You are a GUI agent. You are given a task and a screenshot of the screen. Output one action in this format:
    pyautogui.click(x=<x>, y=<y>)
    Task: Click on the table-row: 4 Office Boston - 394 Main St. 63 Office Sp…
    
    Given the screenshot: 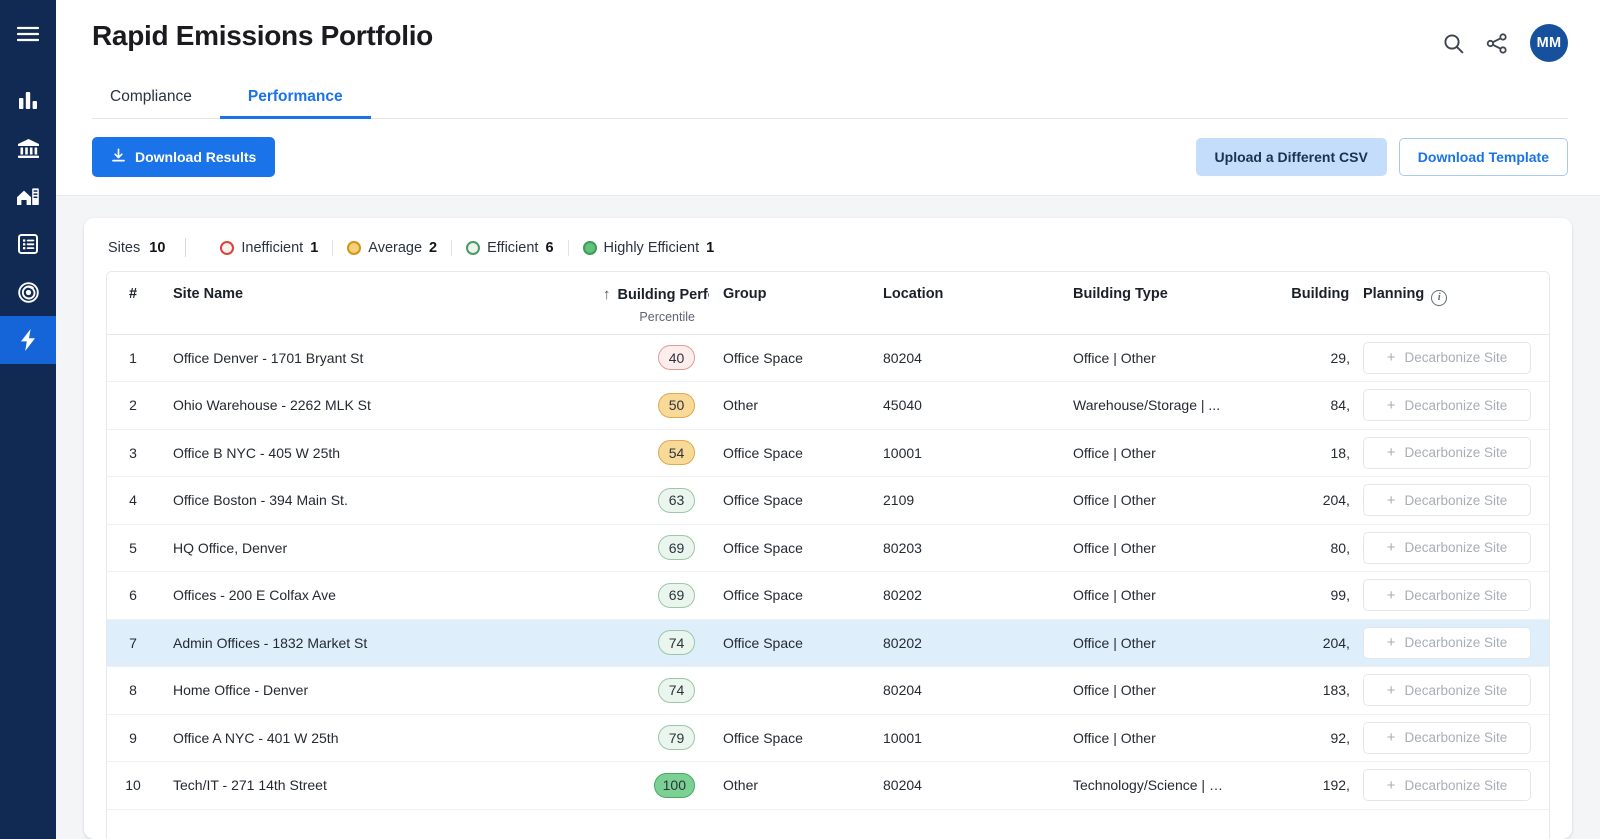 What is the action you would take?
    pyautogui.click(x=828, y=500)
    